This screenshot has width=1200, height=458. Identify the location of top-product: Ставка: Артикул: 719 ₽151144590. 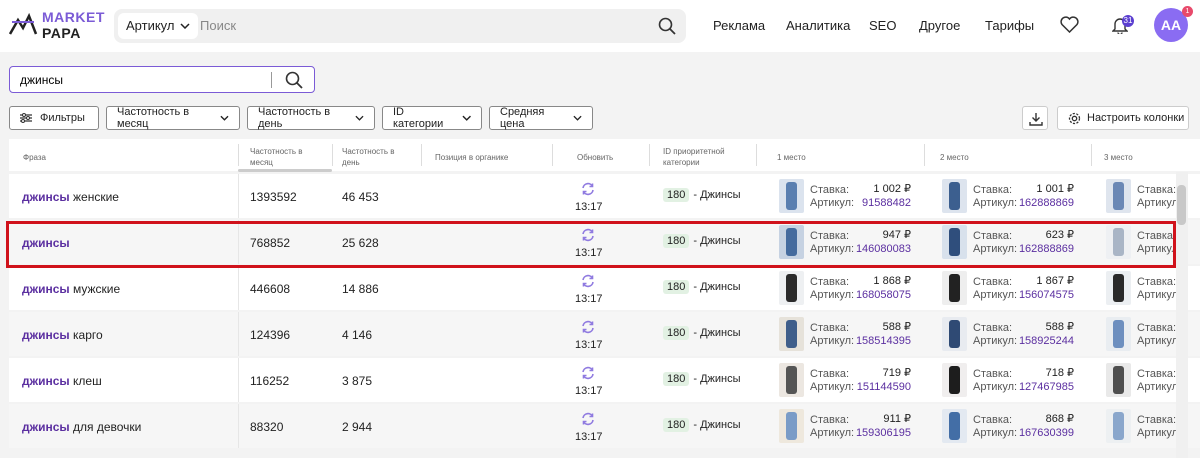
(849, 381).